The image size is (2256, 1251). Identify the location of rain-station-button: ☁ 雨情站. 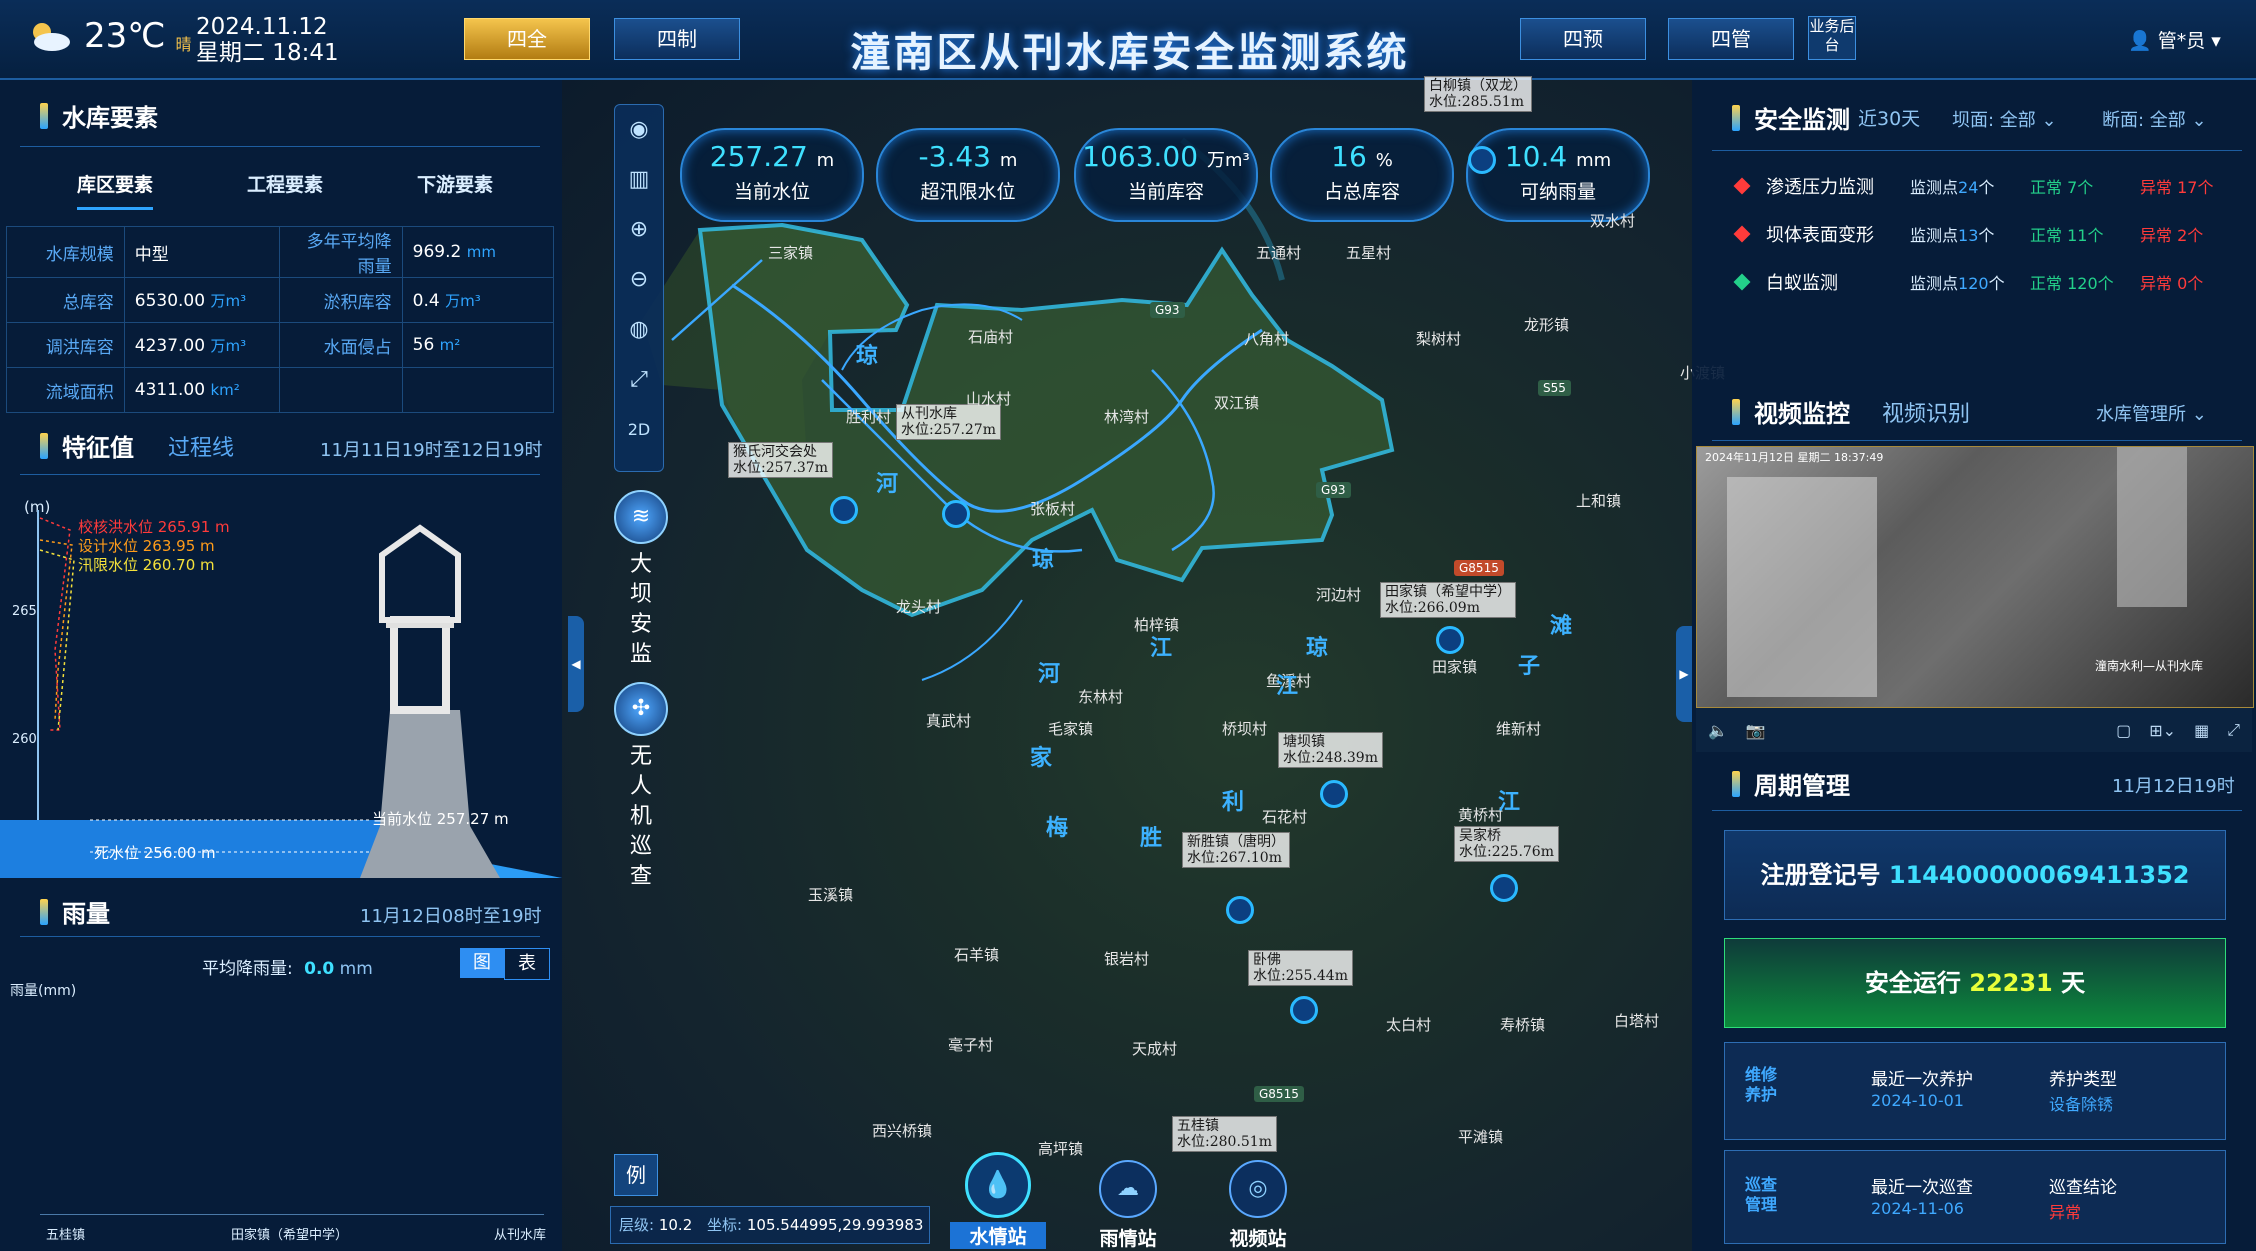
(1128, 1205).